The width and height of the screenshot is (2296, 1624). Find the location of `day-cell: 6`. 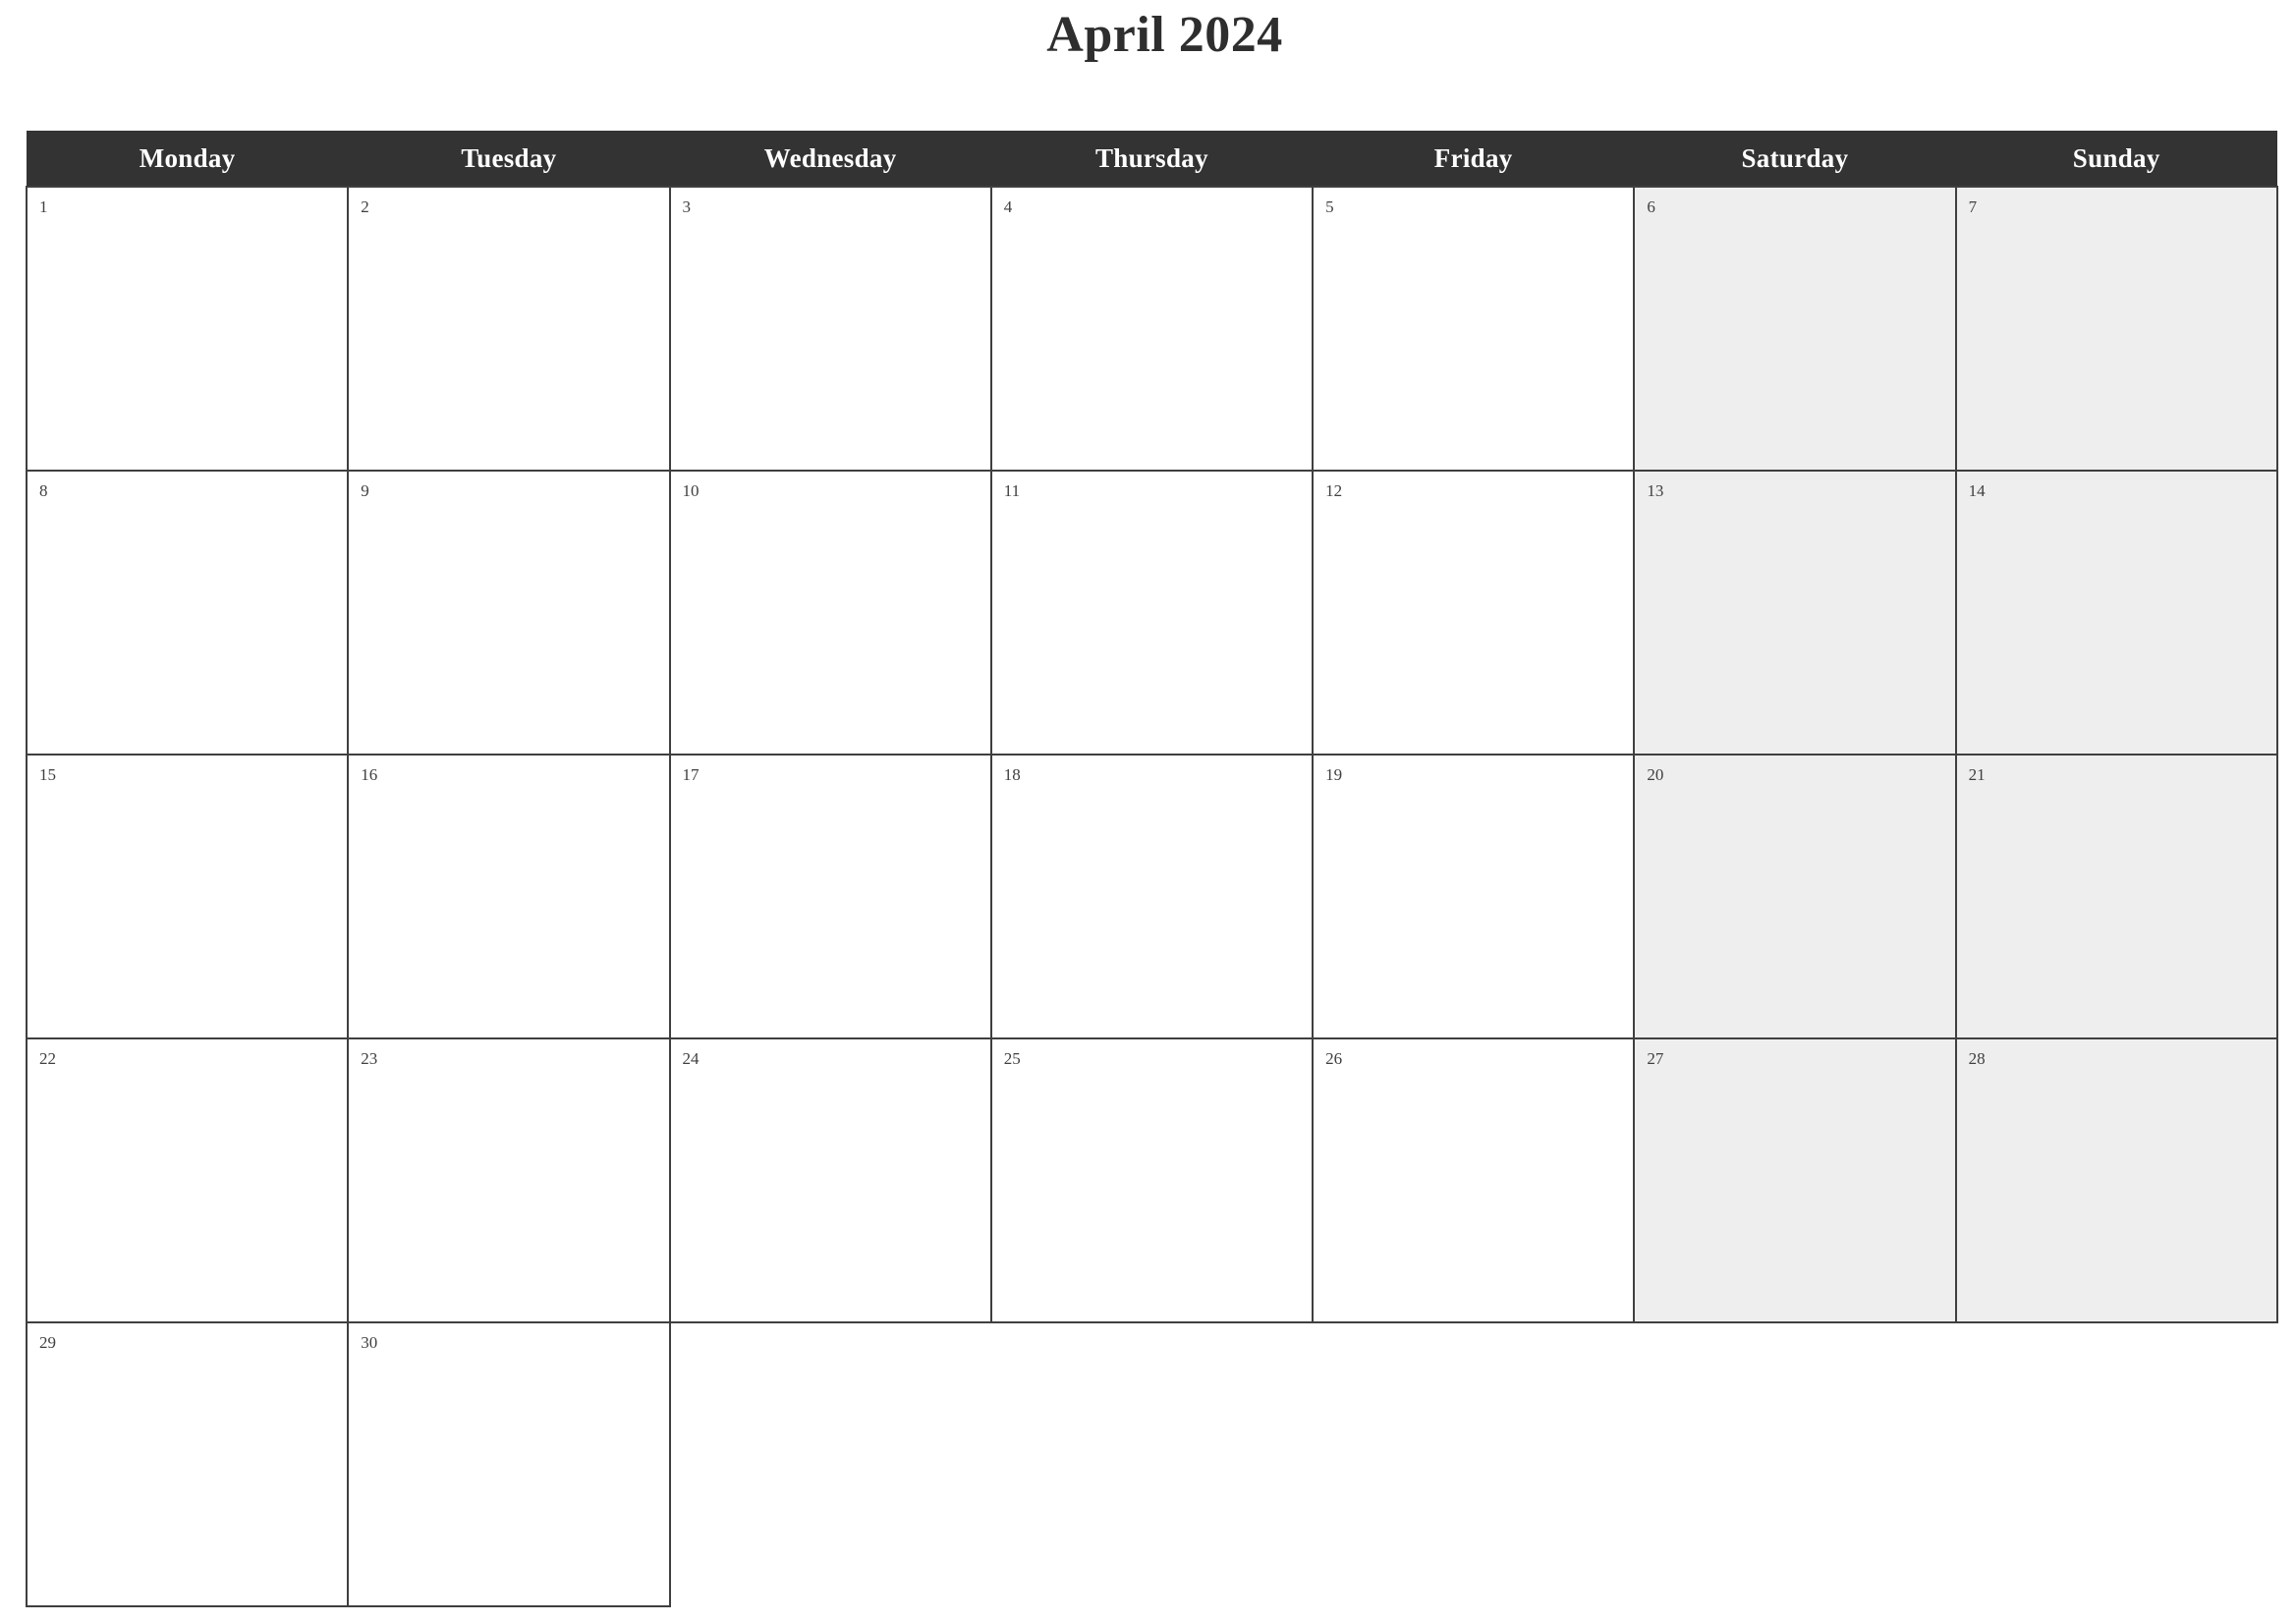

day-cell: 6 is located at coordinates (1795, 329).